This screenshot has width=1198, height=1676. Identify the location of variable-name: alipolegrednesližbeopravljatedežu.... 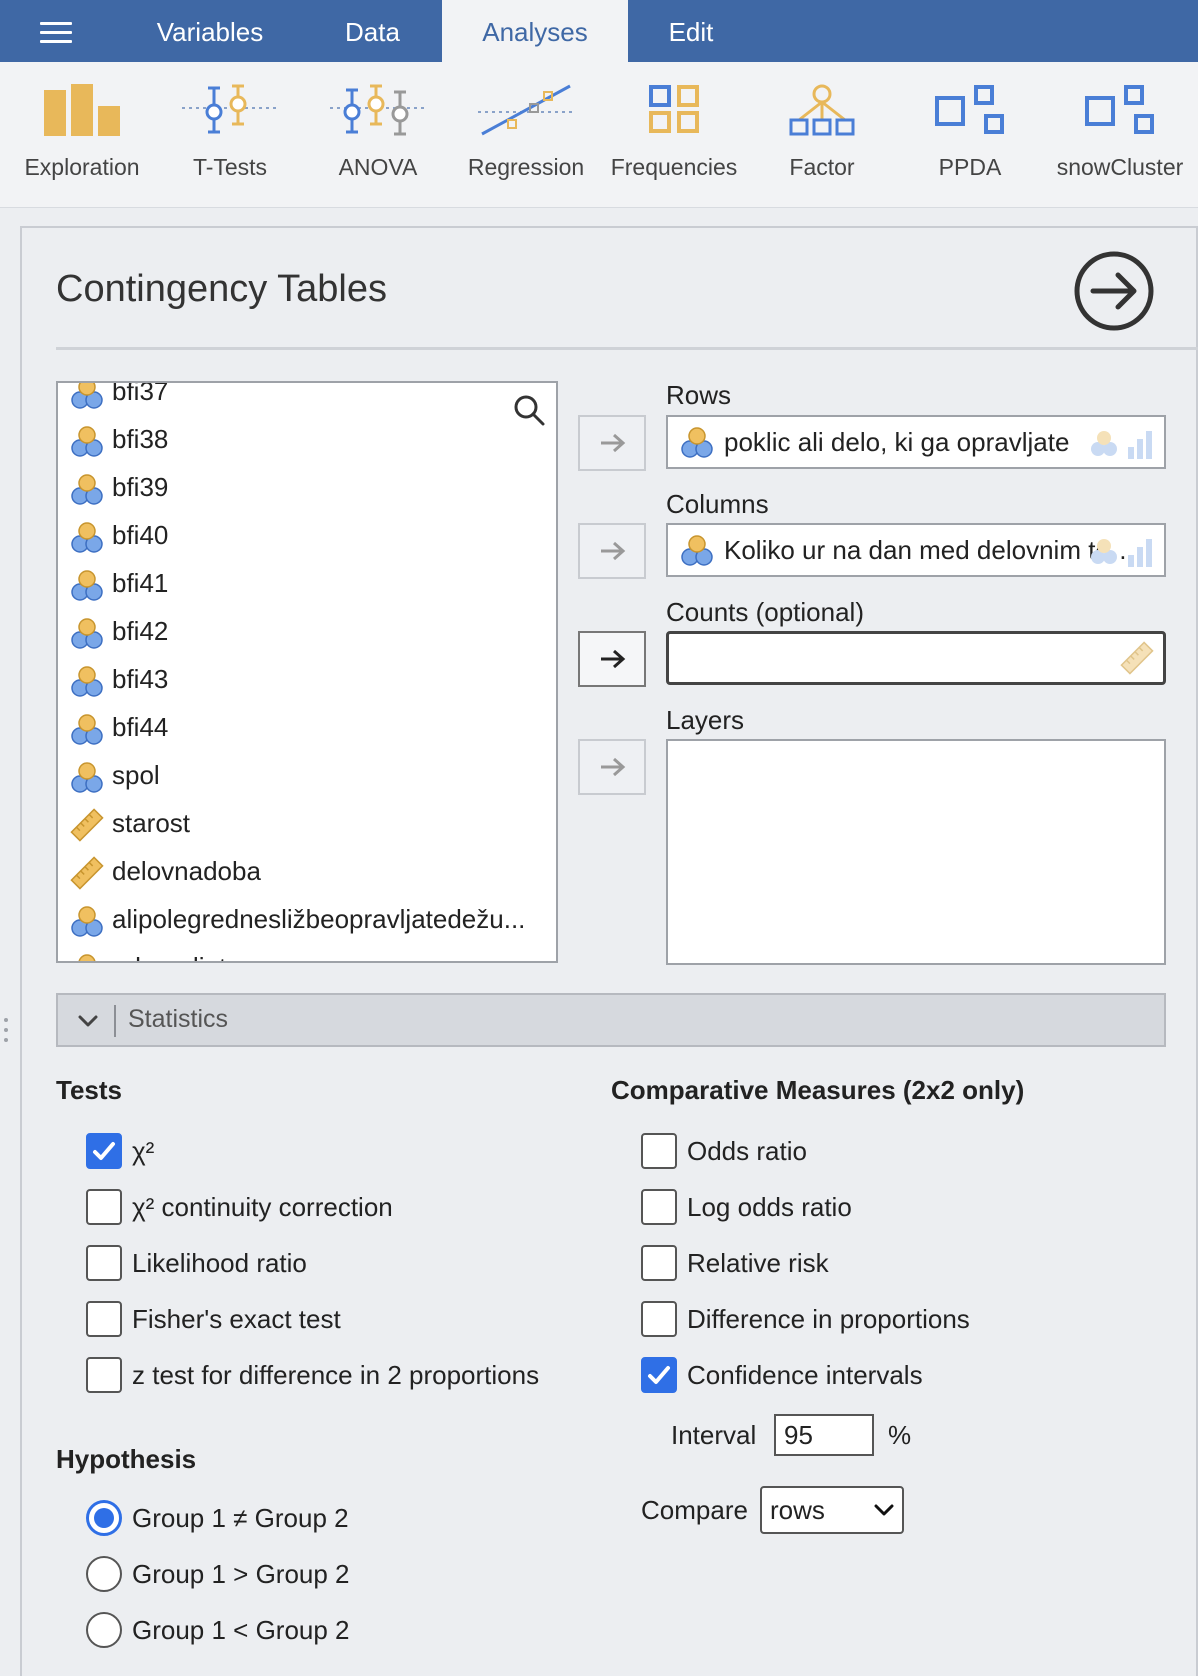
(319, 919).